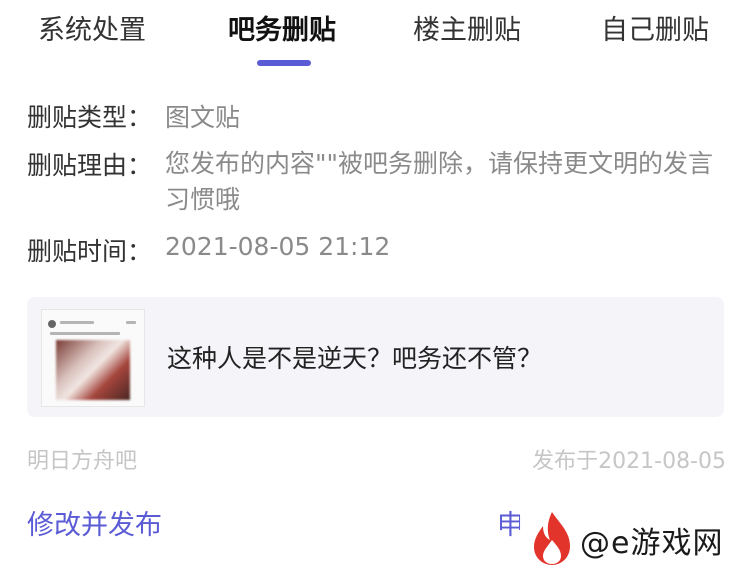  Describe the element at coordinates (376, 36) in the screenshot. I see `tab-bar: 系统处置 吧务删贴 楼主删贴 自己删贴` at that location.